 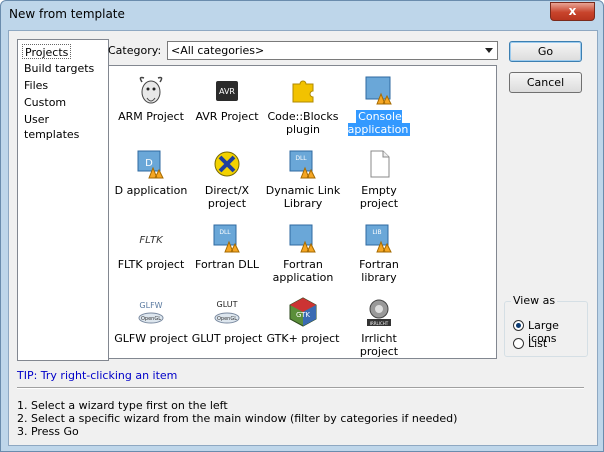 I want to click on view-as-group: View as Large icons List, so click(x=546, y=325).